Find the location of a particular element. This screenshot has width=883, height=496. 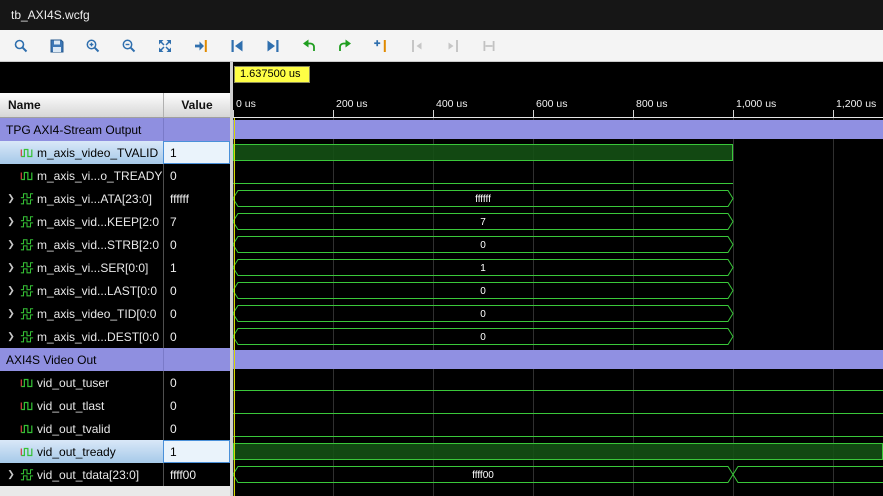

signal-name-cell: ❯vid_out_tvalid is located at coordinates (81, 428).